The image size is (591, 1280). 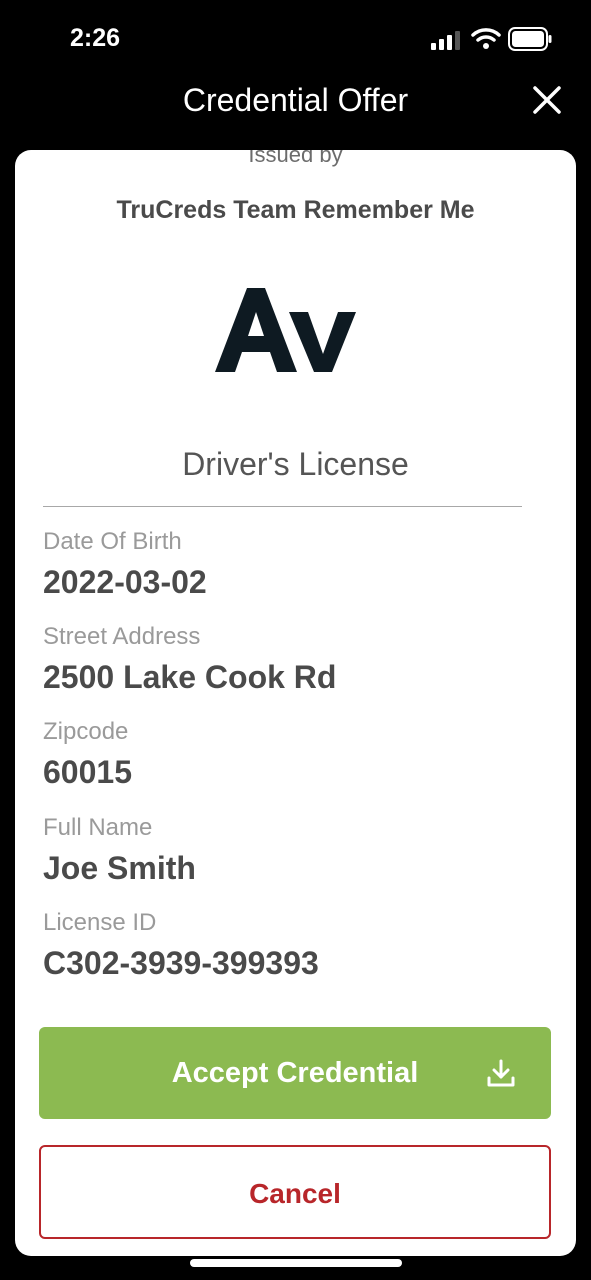 I want to click on field-value-full-name: Joe Smith, so click(x=119, y=868).